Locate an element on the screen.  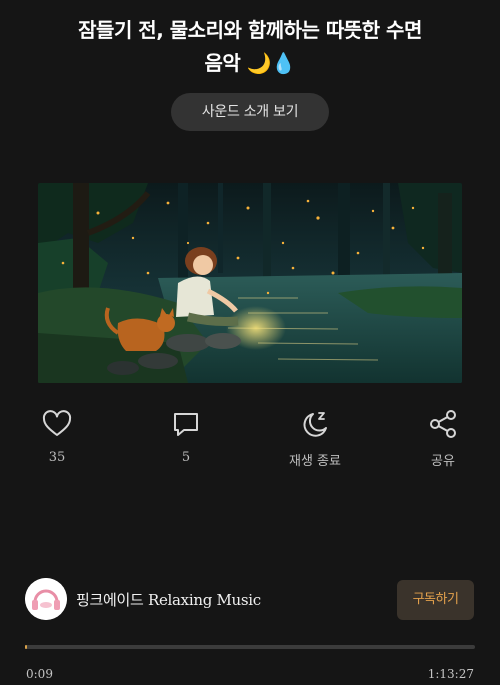
heart-icon is located at coordinates (57, 424).